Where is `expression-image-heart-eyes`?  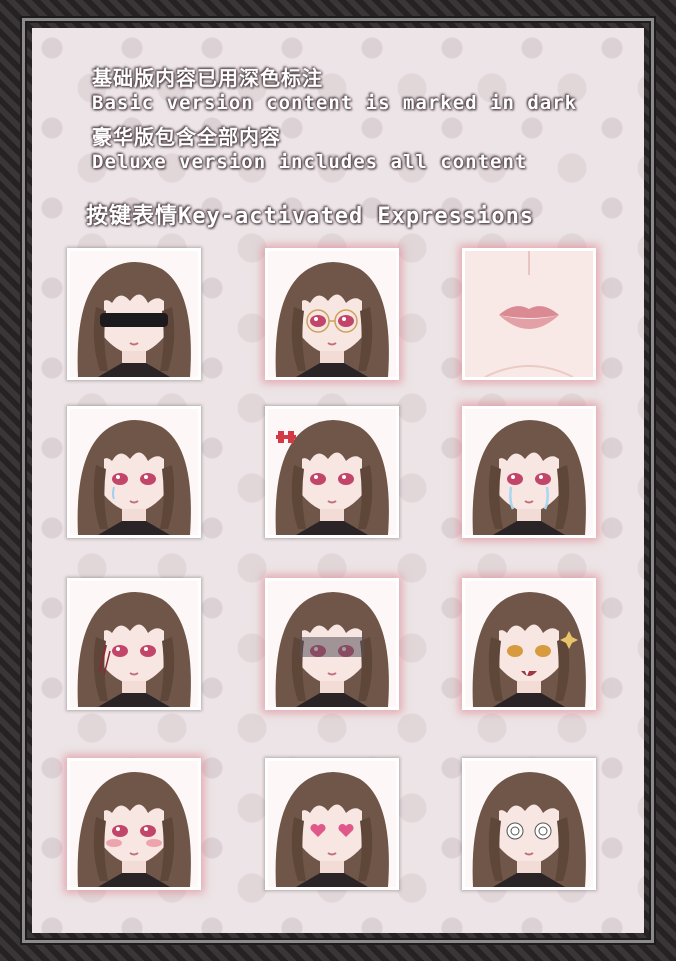 expression-image-heart-eyes is located at coordinates (332, 824).